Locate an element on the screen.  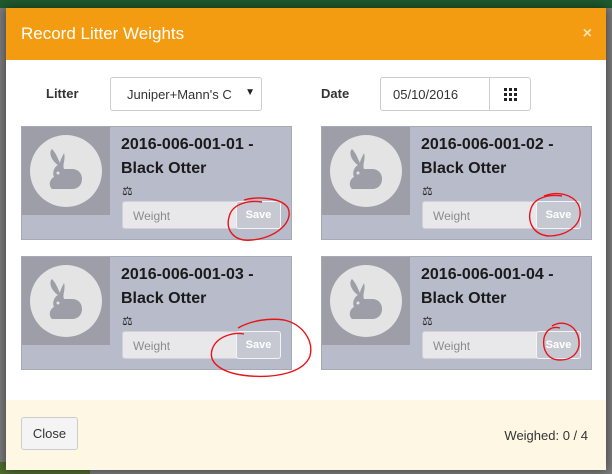
close-icon: × is located at coordinates (587, 34).